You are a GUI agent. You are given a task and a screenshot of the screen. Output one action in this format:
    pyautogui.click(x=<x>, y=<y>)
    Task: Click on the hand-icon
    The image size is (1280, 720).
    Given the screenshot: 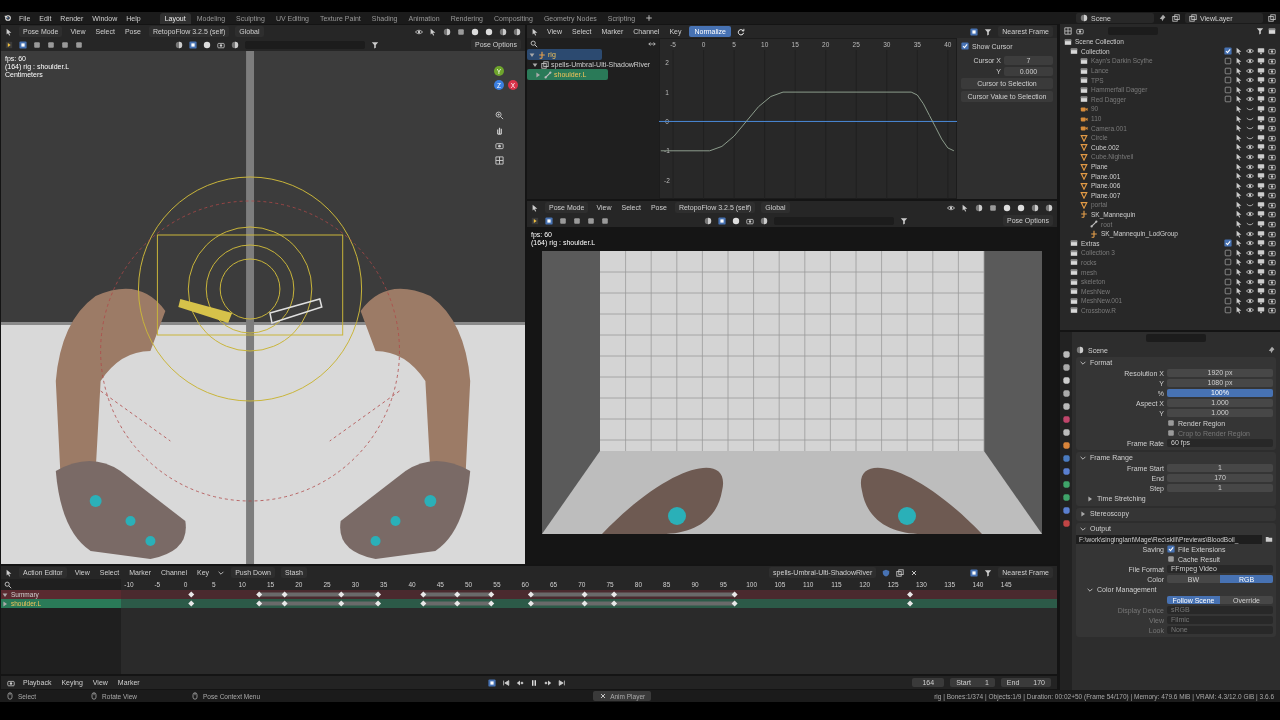 What is the action you would take?
    pyautogui.click(x=499, y=130)
    